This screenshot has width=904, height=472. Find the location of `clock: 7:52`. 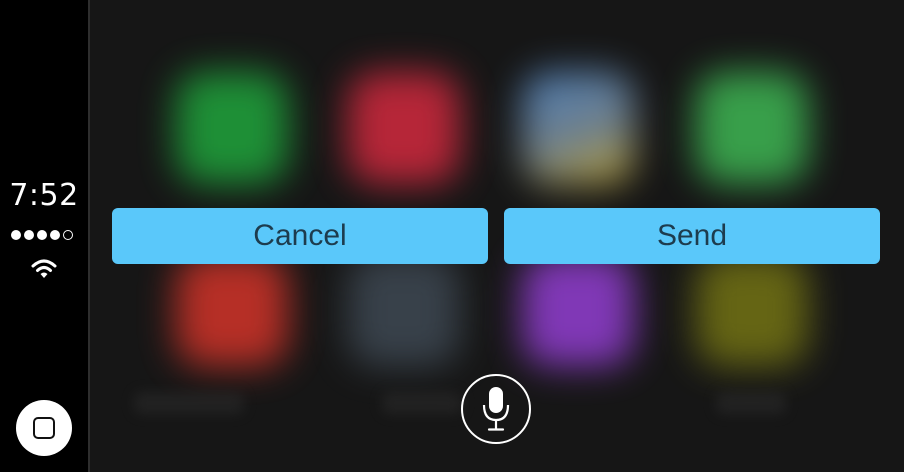

clock: 7:52 is located at coordinates (44, 195).